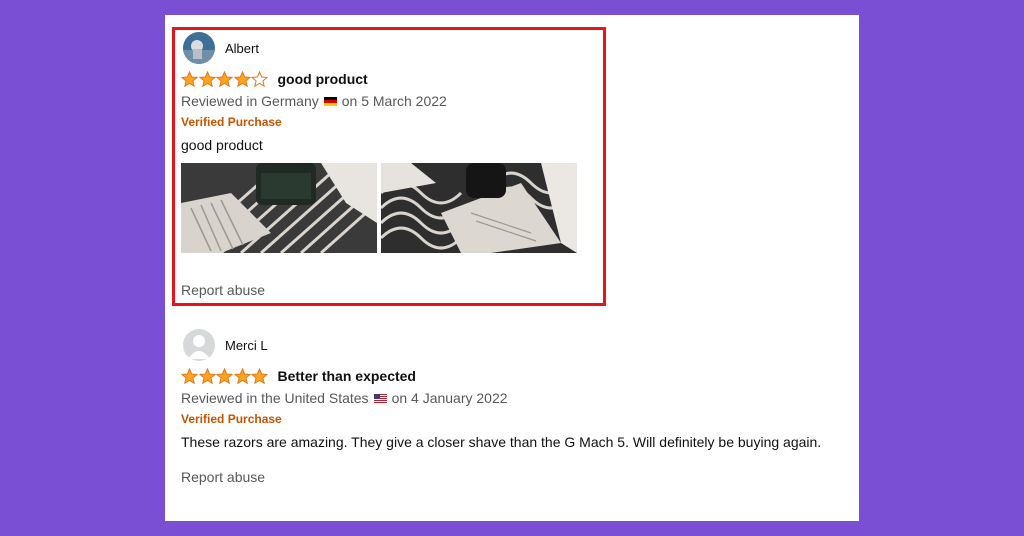 This screenshot has width=1024, height=536. Describe the element at coordinates (394, 101) in the screenshot. I see `review-date: on 5 March 2022` at that location.